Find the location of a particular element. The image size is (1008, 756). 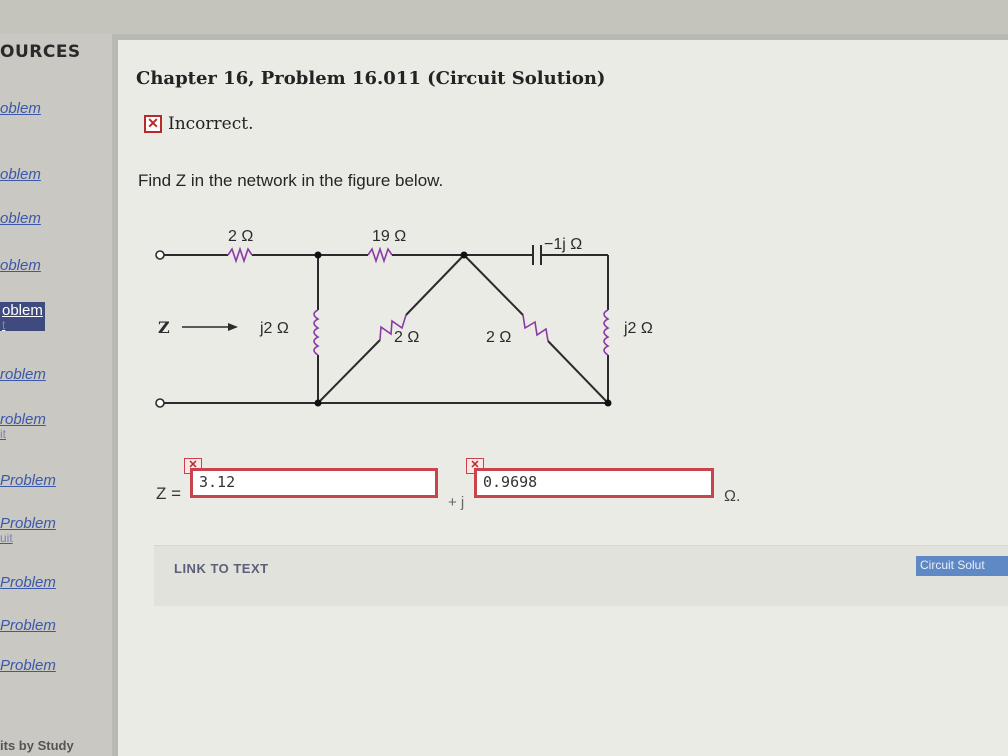

z-label: Z is located at coordinates (164, 327).